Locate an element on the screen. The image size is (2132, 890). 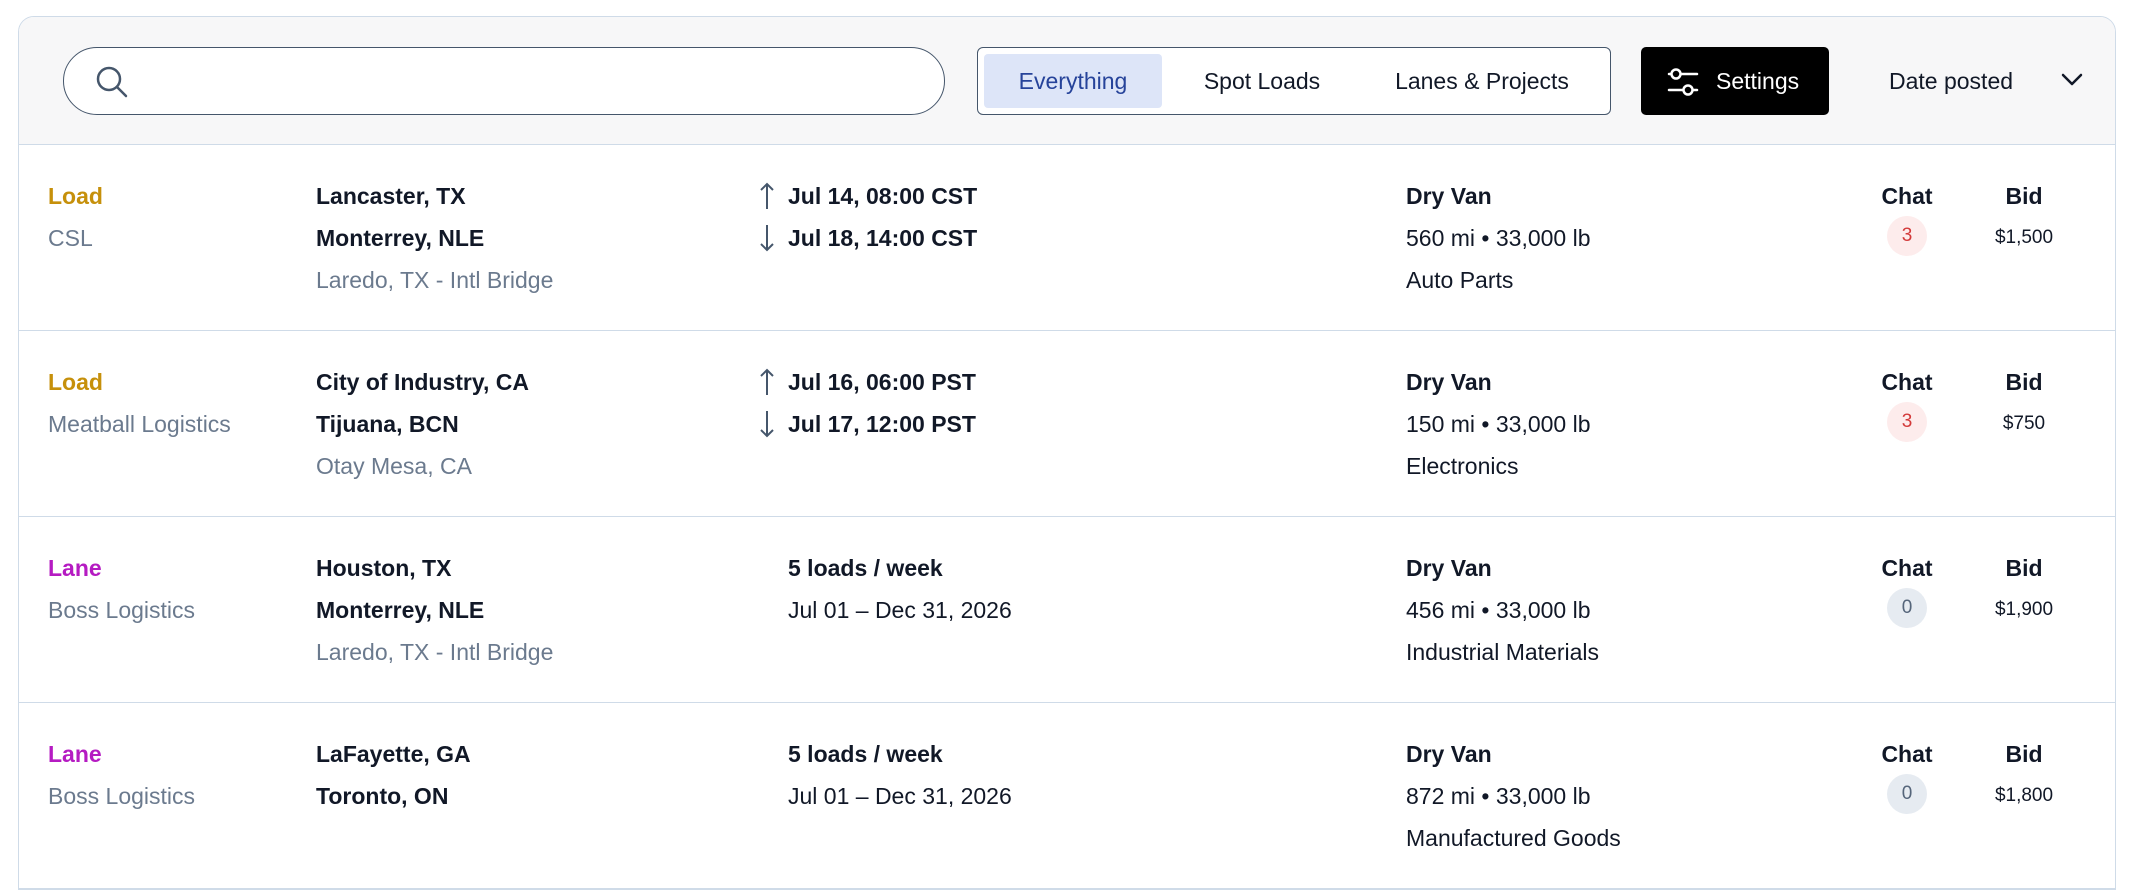
row-pickup: Jul 16, 06:00 PST is located at coordinates (882, 382).